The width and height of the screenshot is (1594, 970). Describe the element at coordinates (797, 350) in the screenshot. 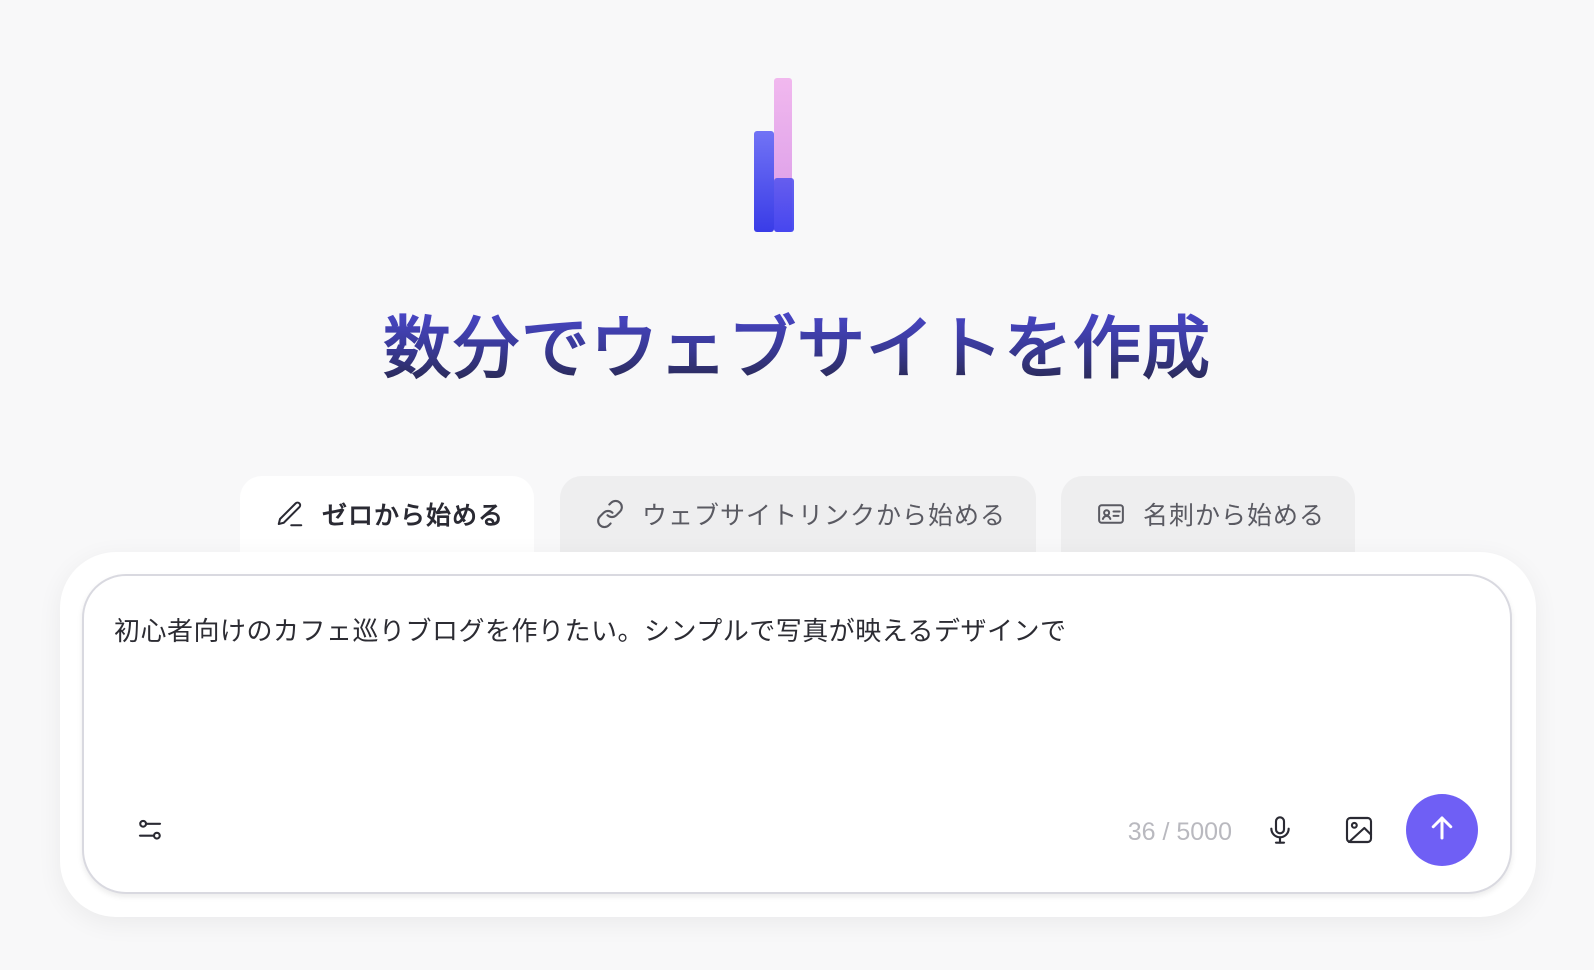

I see `page-title: 数分でウェブサイトを作成` at that location.